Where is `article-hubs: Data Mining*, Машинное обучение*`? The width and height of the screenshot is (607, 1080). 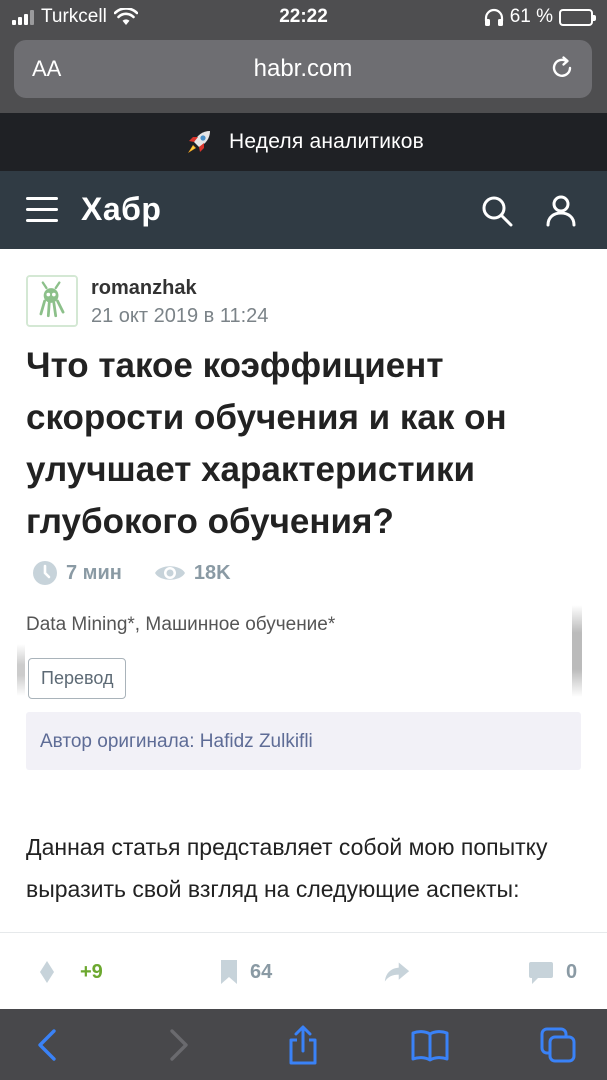 article-hubs: Data Mining*, Машинное обучение* is located at coordinates (180, 625).